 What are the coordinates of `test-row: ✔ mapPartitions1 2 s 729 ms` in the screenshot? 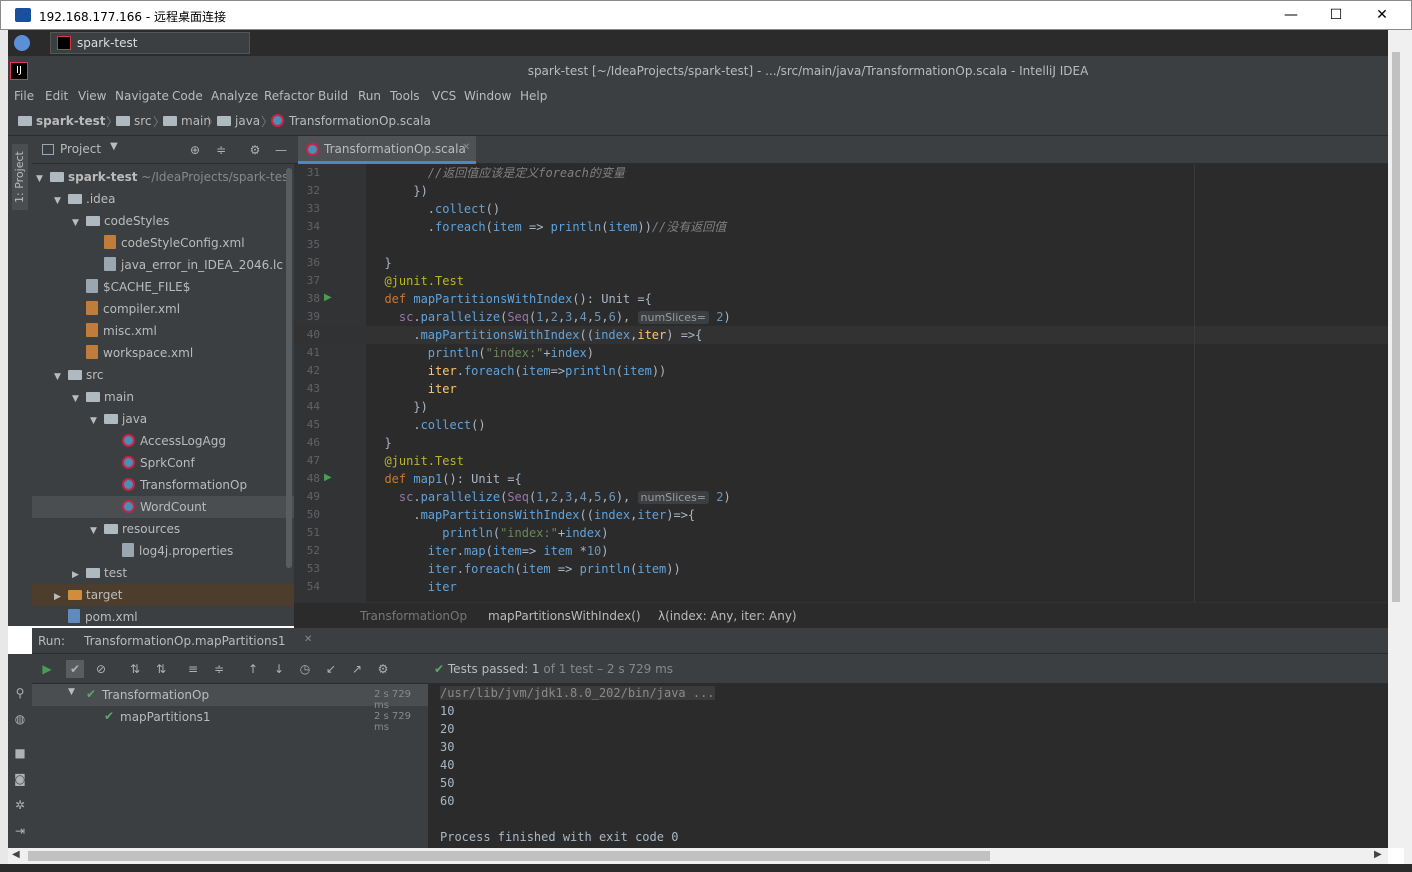 It's located at (230, 719).